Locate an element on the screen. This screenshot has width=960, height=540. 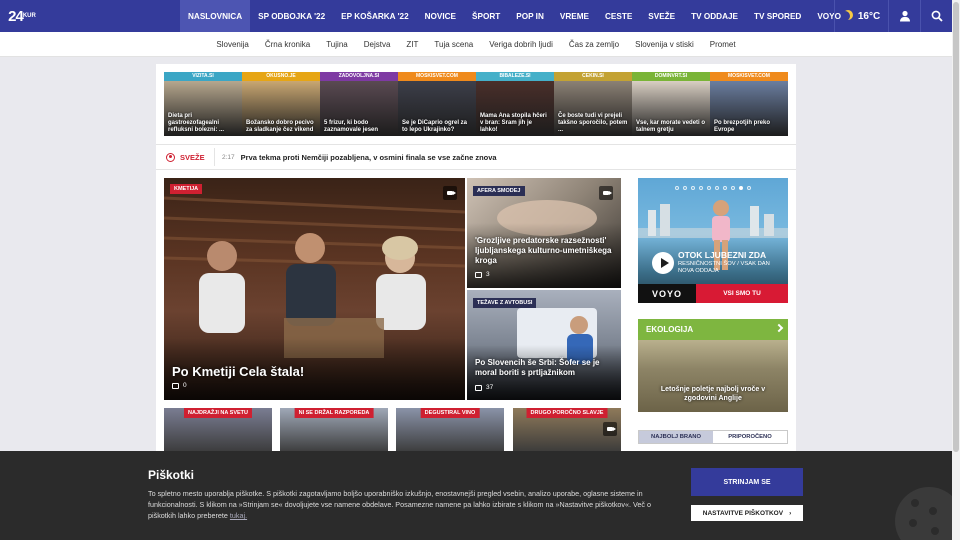
site-logo: 24 KUR is located at coordinates (22, 16).